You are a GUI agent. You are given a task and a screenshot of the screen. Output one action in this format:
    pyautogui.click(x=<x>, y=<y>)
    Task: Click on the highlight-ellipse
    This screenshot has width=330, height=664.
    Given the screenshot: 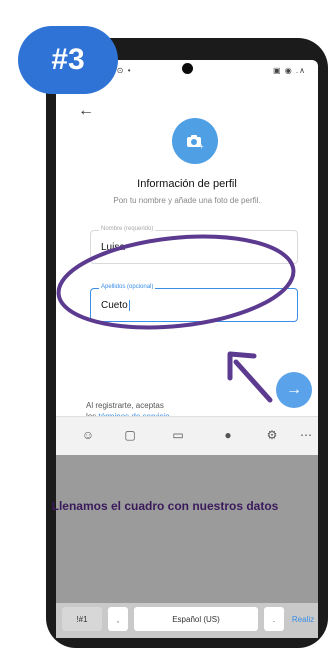 What is the action you would take?
    pyautogui.click(x=176, y=282)
    